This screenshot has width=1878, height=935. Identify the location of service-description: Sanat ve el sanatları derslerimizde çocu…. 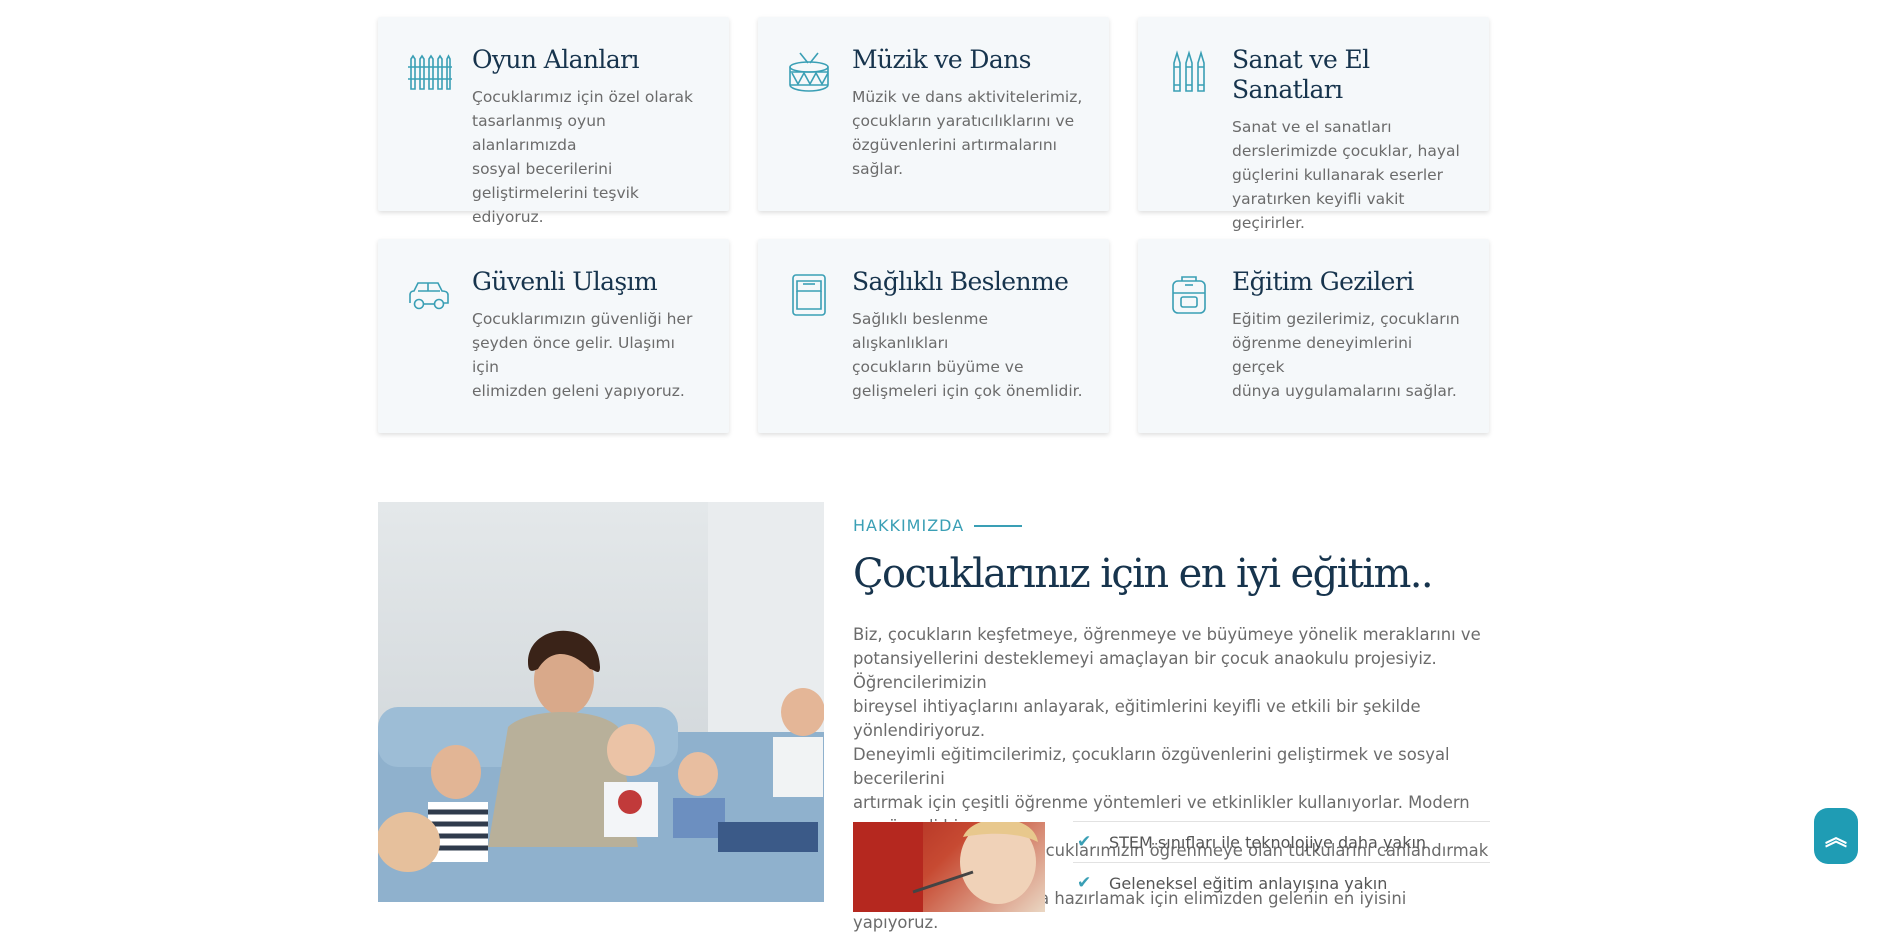
(1346, 175).